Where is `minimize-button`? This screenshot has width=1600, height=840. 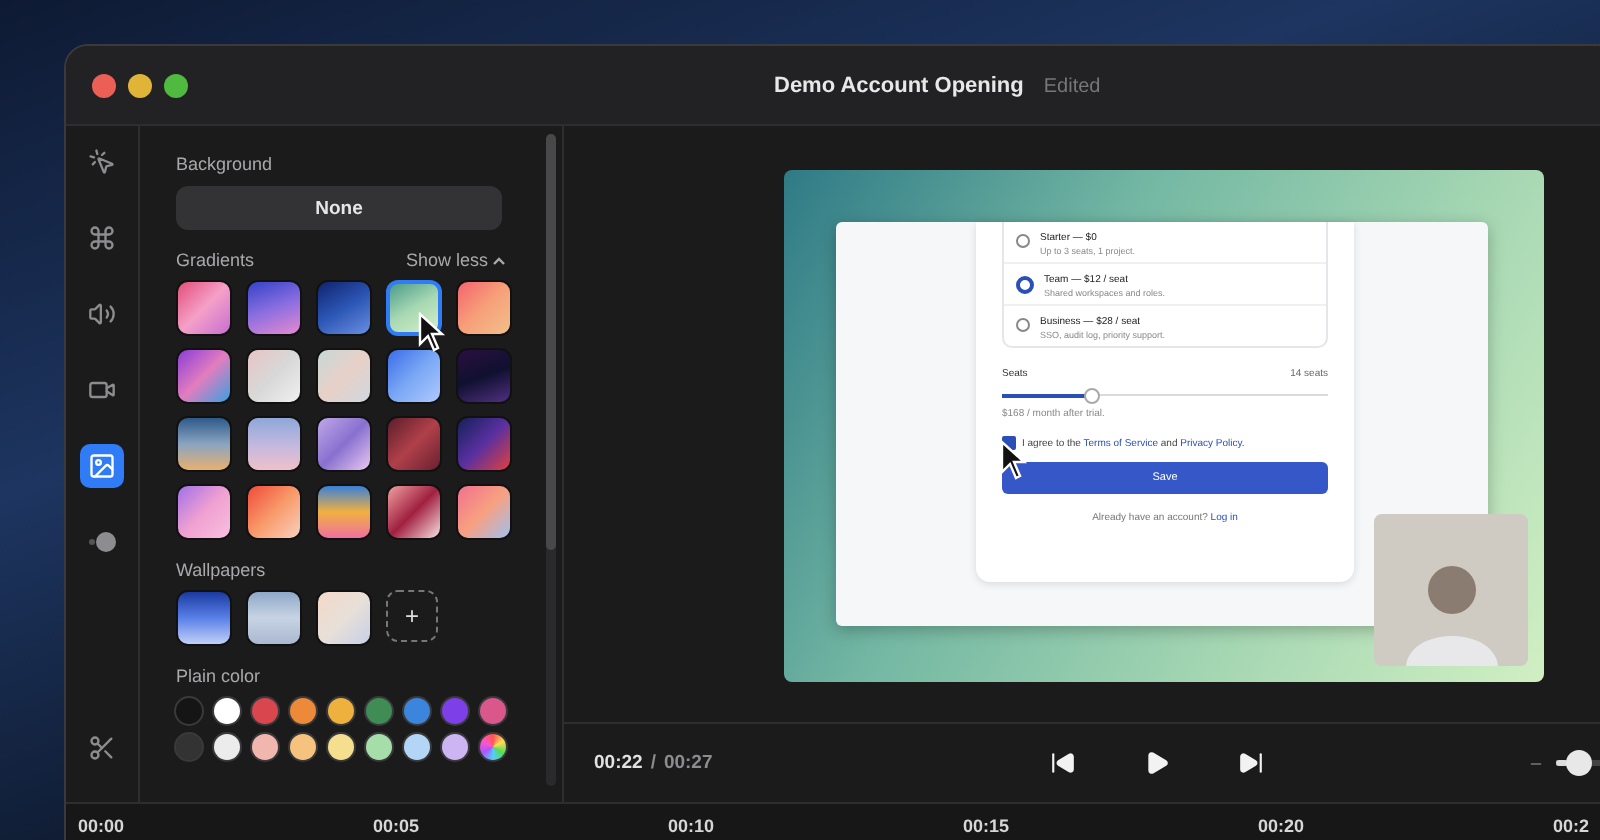
minimize-button is located at coordinates (140, 85).